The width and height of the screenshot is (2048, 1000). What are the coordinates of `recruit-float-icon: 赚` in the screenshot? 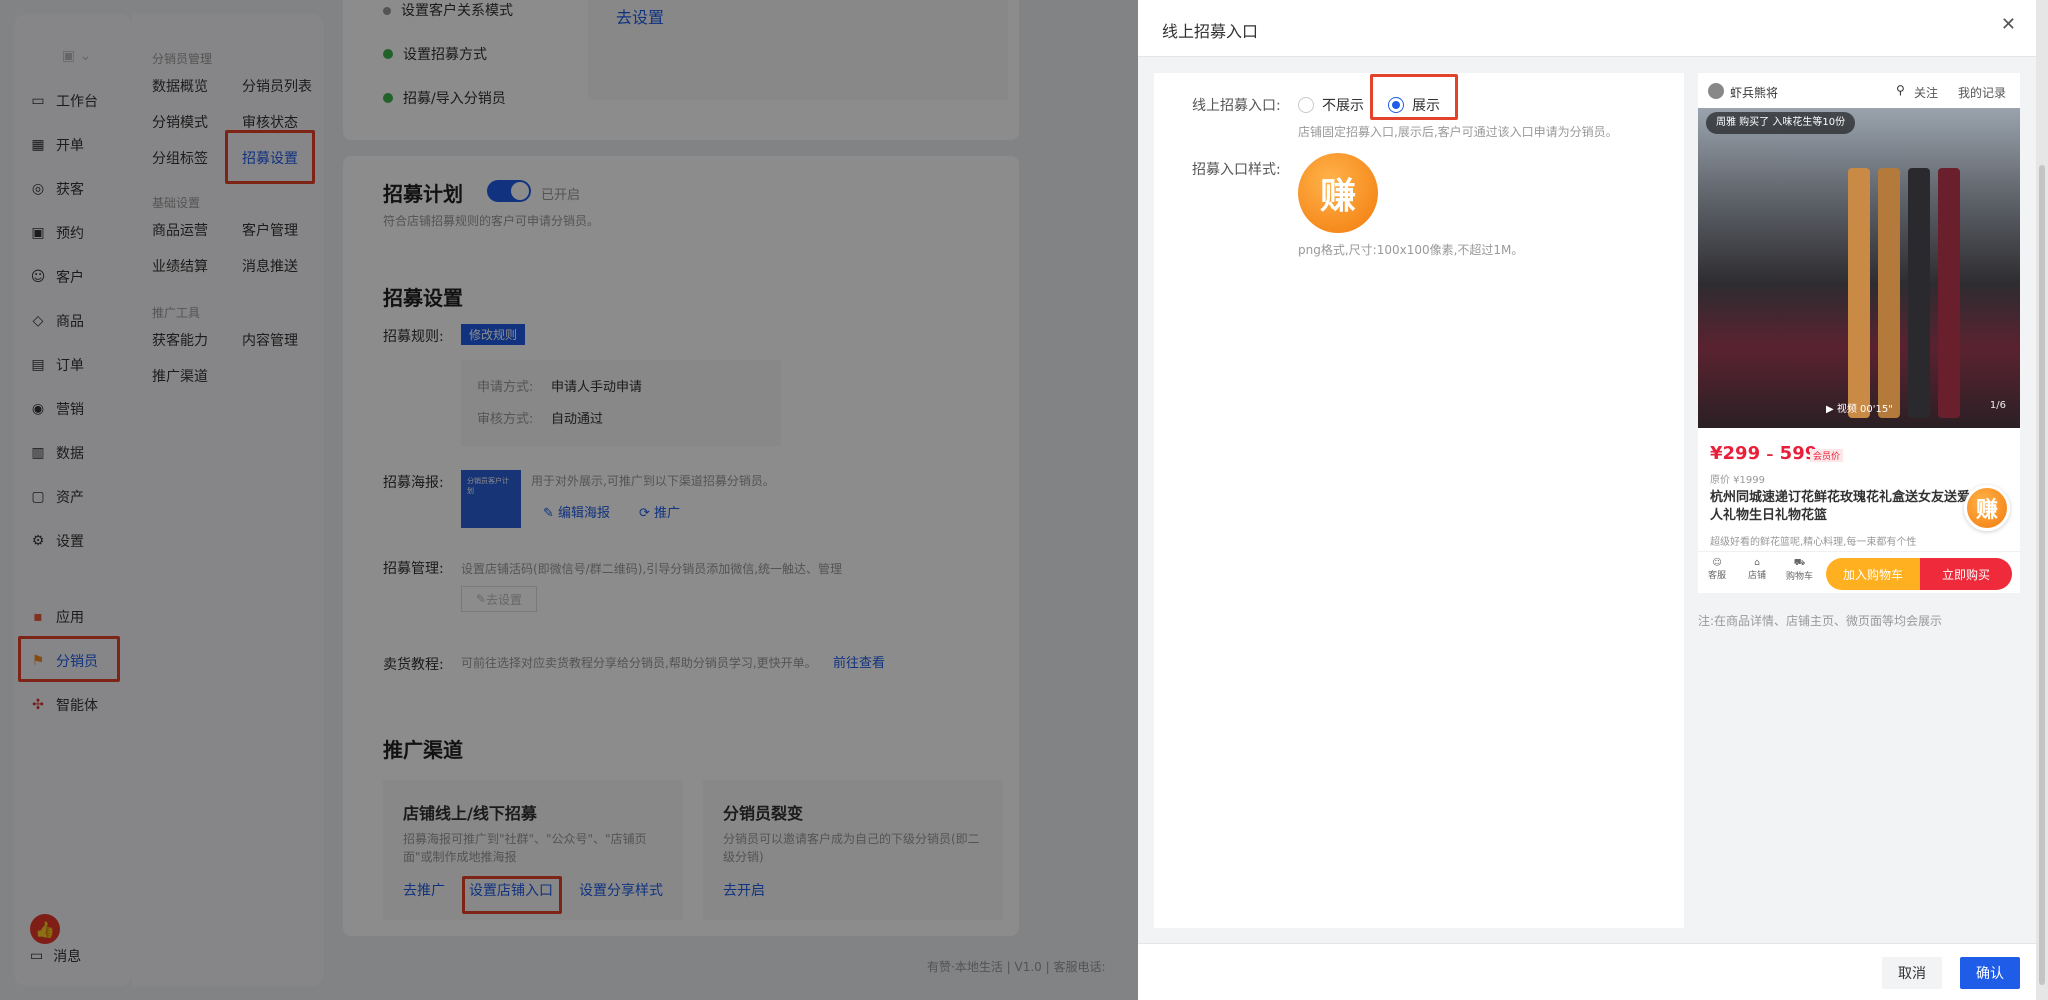 It's located at (1987, 508).